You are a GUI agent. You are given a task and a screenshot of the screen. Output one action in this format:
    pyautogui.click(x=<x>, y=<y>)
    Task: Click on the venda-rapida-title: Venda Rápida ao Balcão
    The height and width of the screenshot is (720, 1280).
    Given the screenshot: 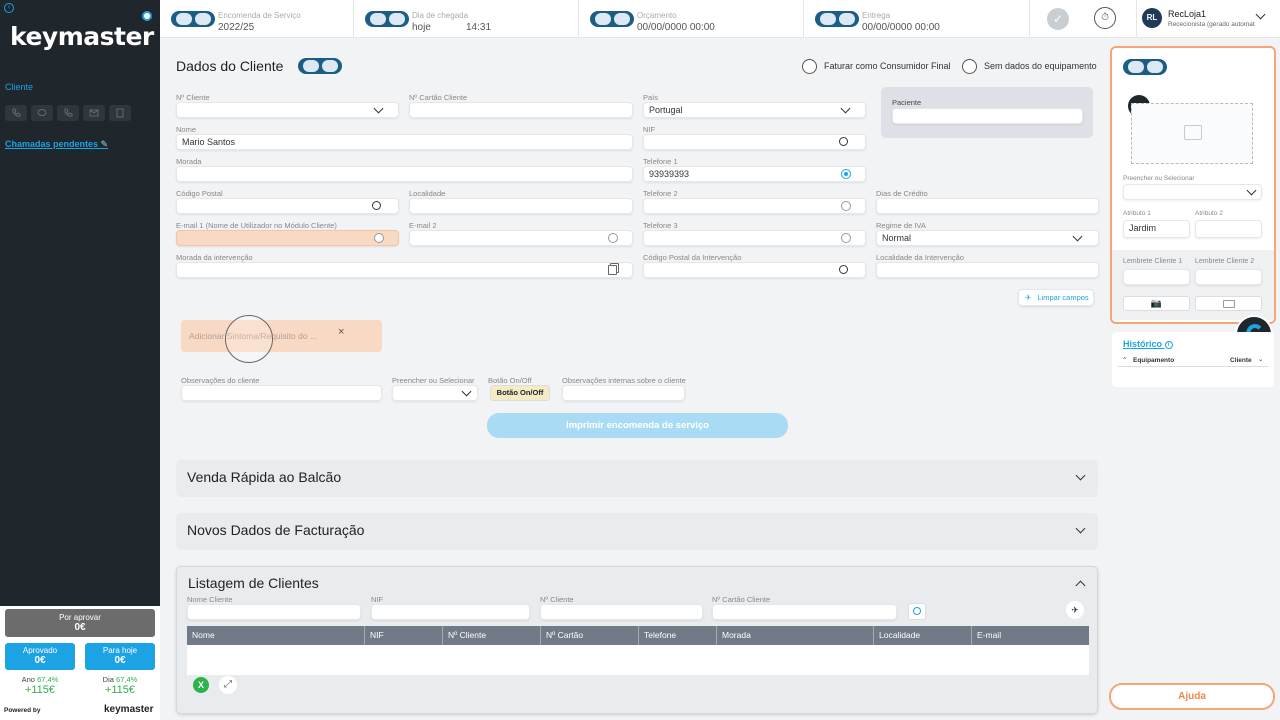 What is the action you would take?
    pyautogui.click(x=264, y=477)
    